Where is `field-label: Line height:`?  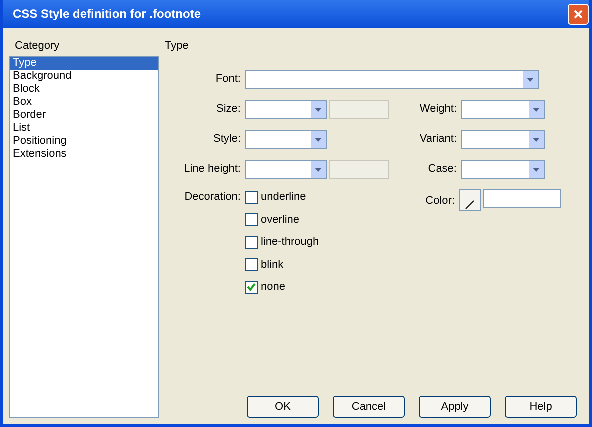 field-label: Line height: is located at coordinates (212, 170).